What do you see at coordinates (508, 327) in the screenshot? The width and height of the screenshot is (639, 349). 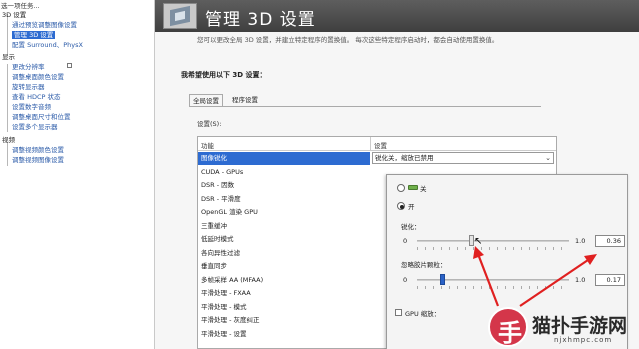 I see `watermark-logo: 手` at bounding box center [508, 327].